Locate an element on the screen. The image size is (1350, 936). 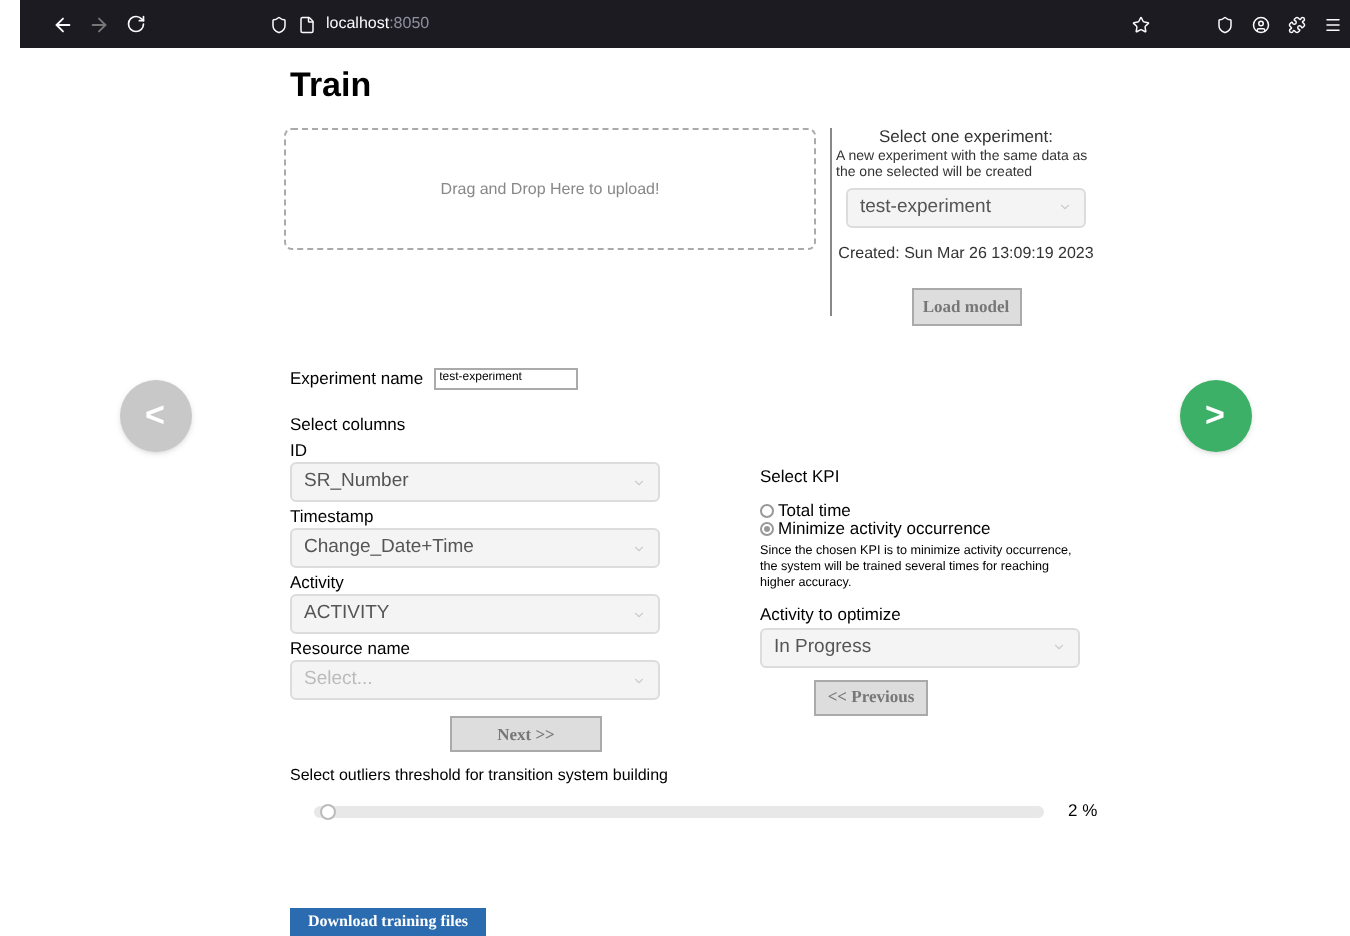
reload-icon is located at coordinates (136, 24).